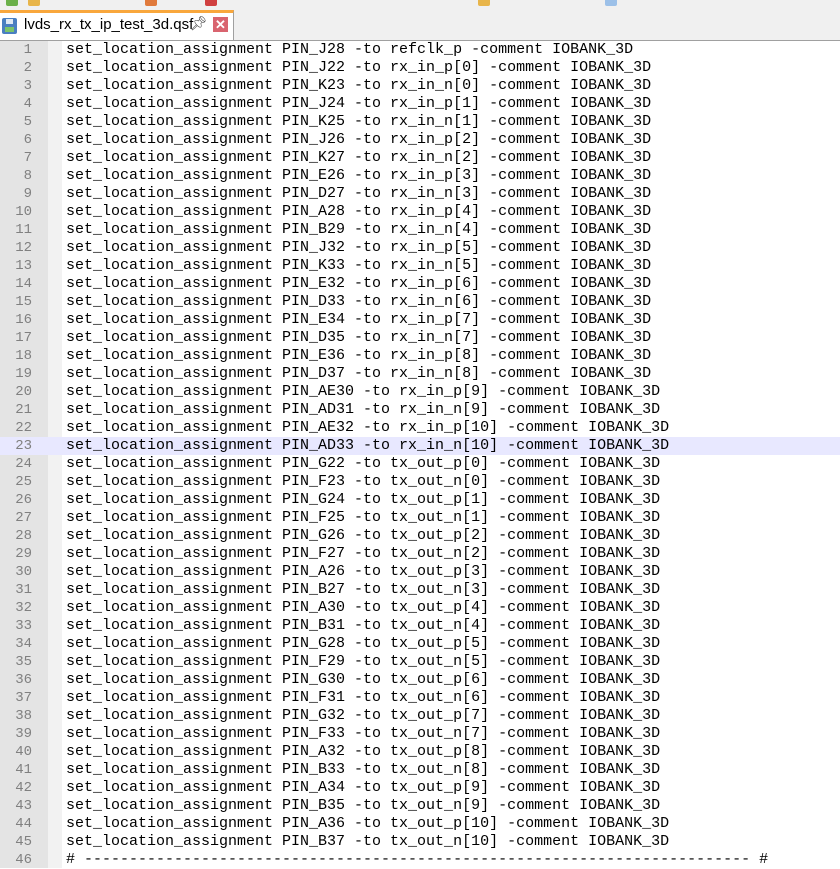 The width and height of the screenshot is (840, 869). What do you see at coordinates (23, 248) in the screenshot?
I see `line-number: 12` at bounding box center [23, 248].